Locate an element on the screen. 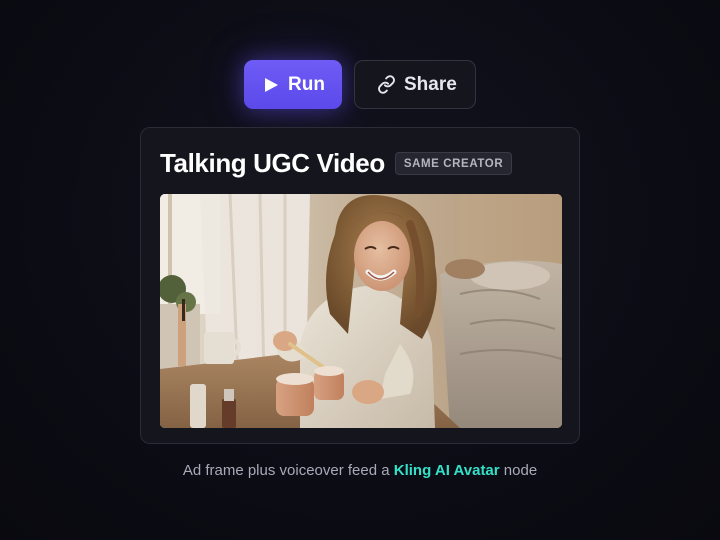  run-button: Run is located at coordinates (293, 84).